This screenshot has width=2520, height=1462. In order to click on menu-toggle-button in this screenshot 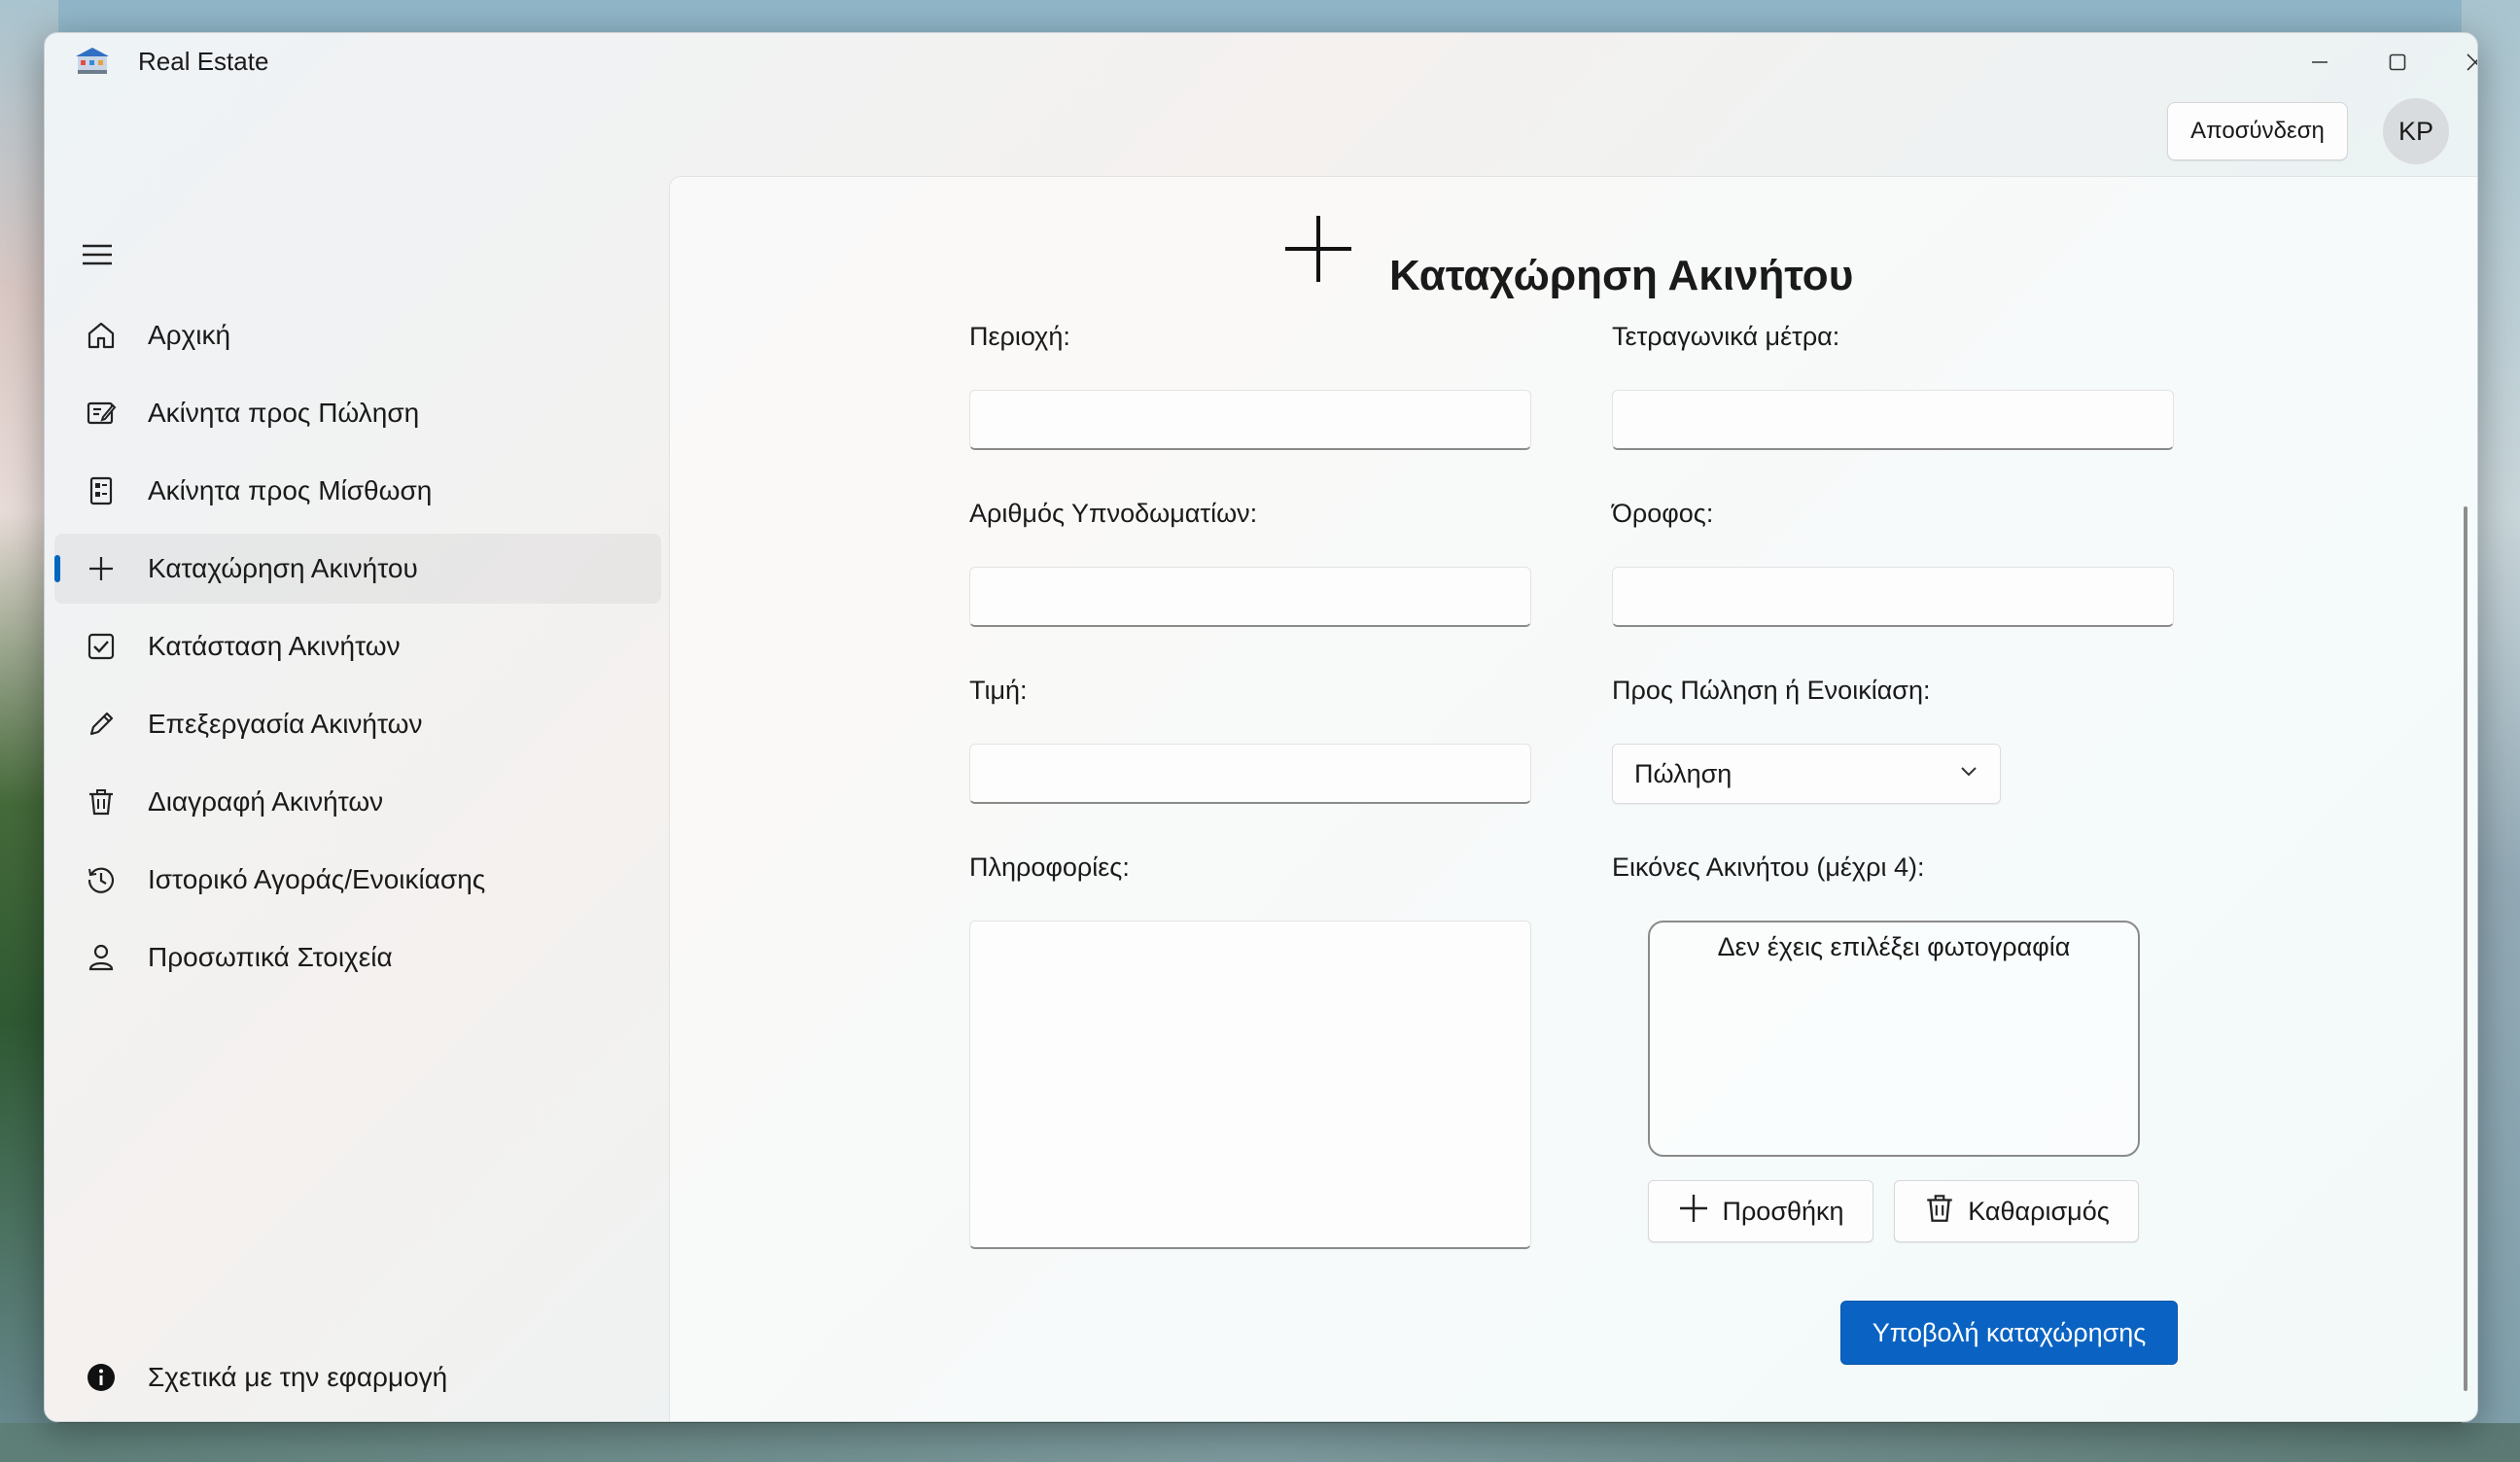, I will do `click(97, 254)`.